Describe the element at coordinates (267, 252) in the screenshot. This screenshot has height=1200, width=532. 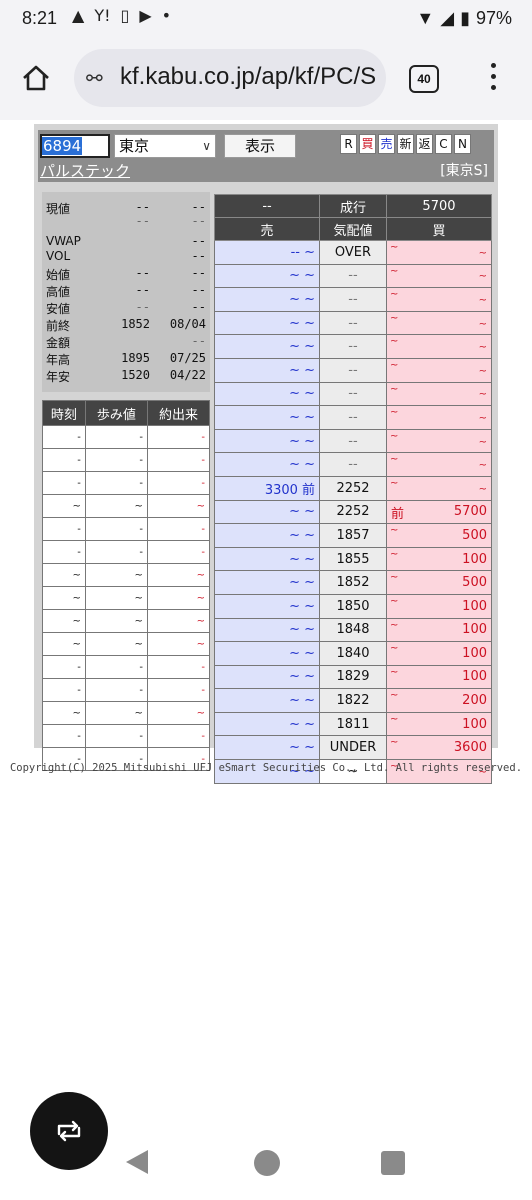
I see `sell-qty: -- ~` at that location.